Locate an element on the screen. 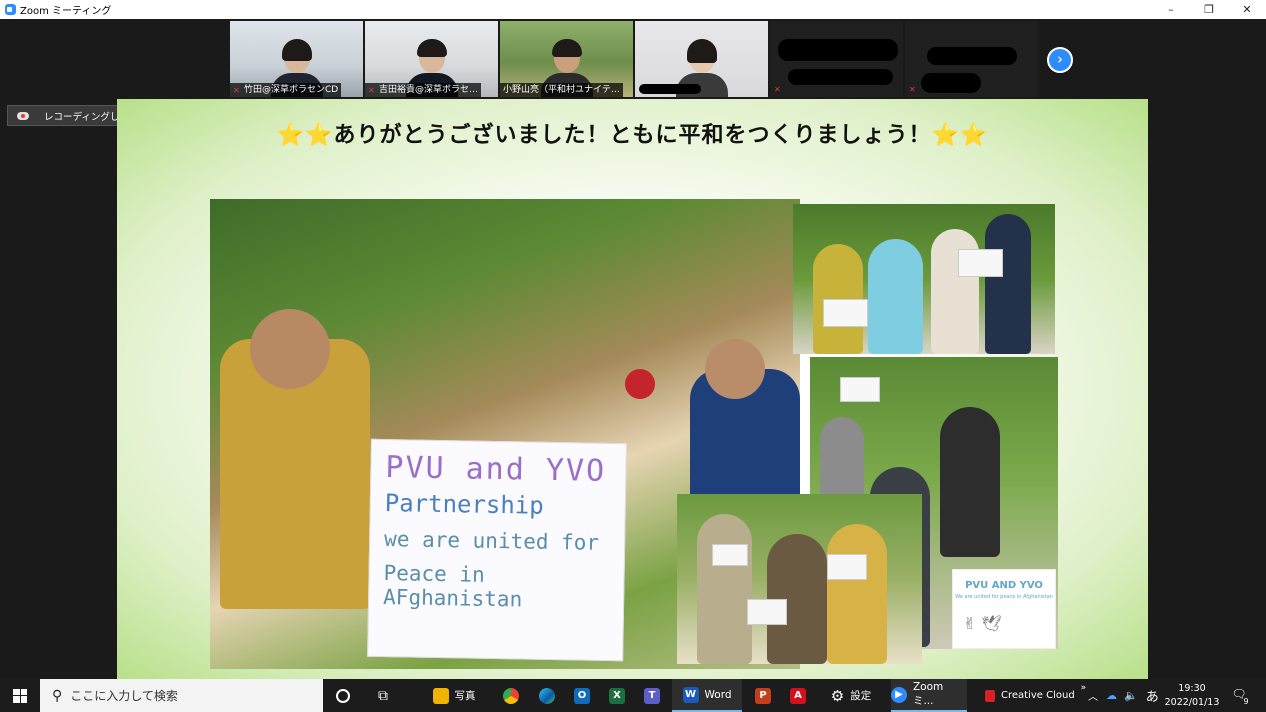 The image size is (1266, 712). chrome-icon is located at coordinates (511, 695).